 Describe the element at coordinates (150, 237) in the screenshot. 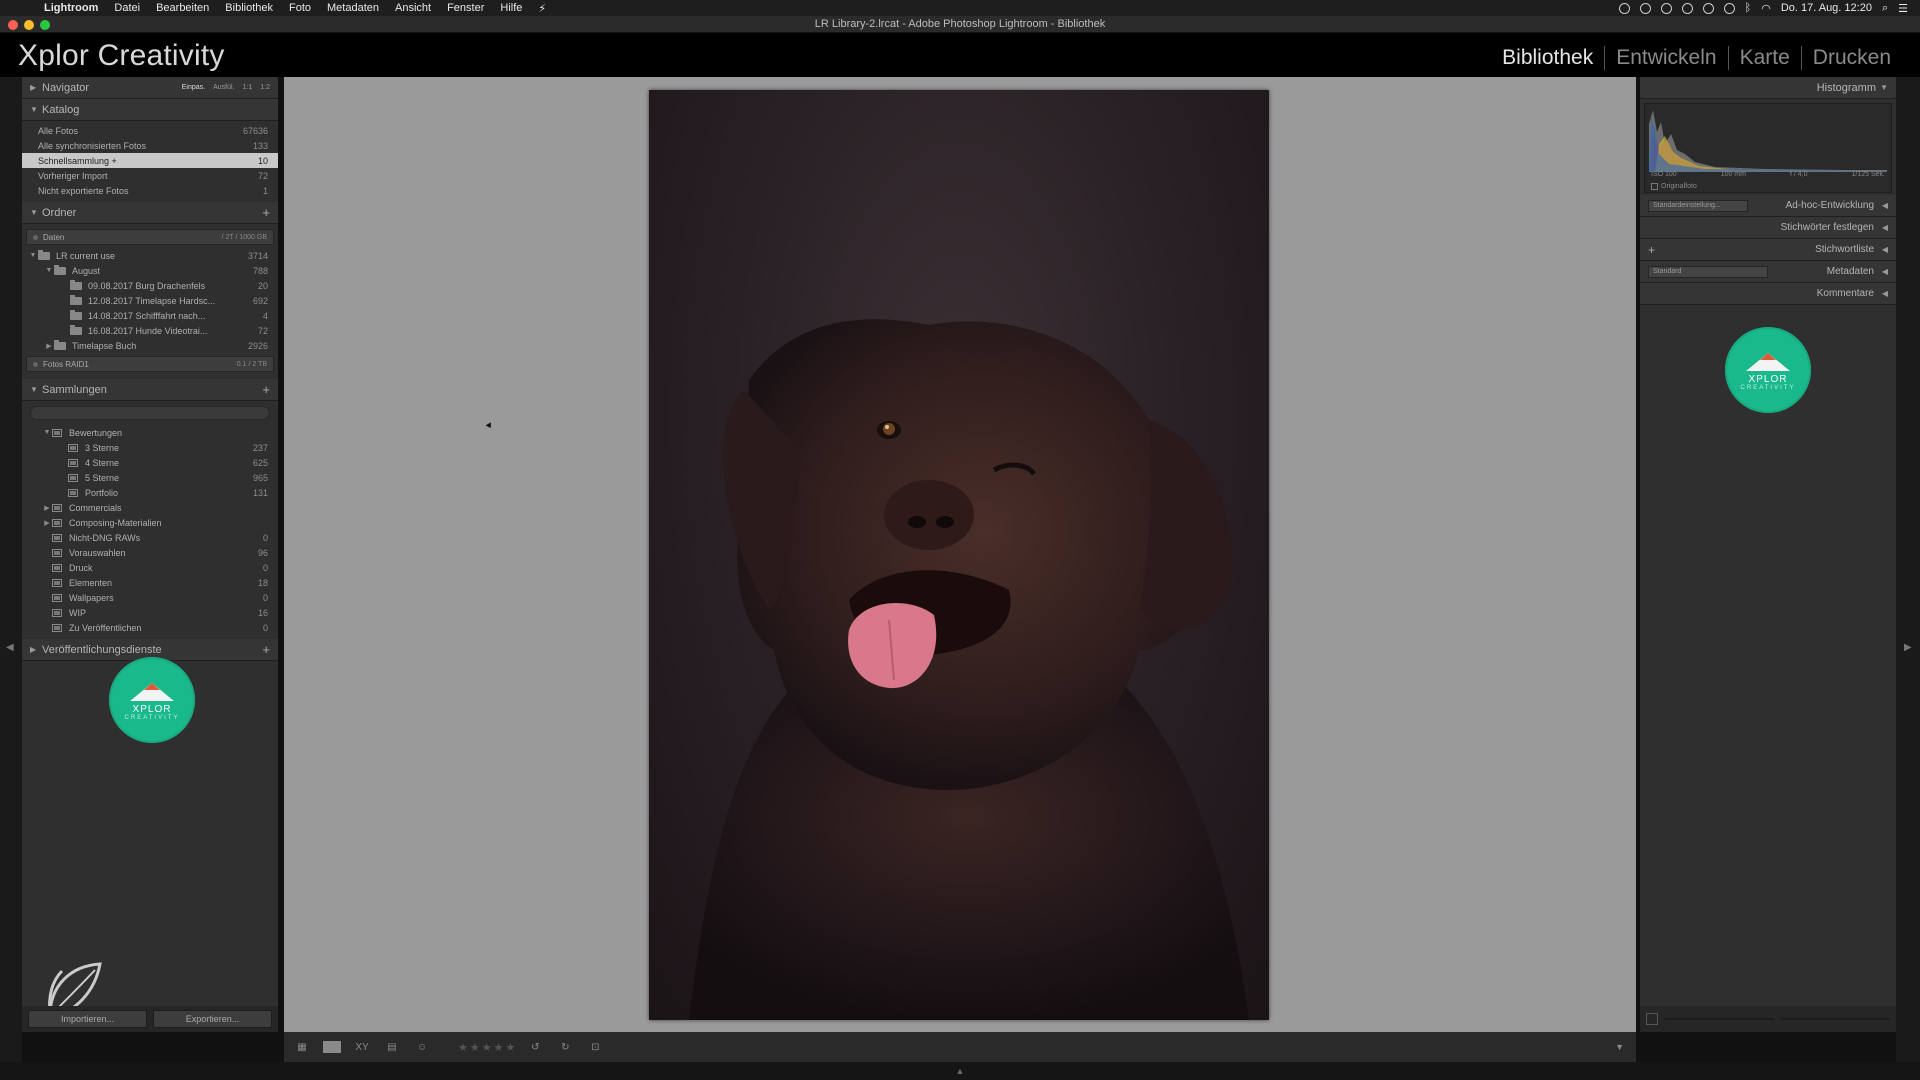

I see `volume-daten: Daten / 2T / 1000 GB` at that location.